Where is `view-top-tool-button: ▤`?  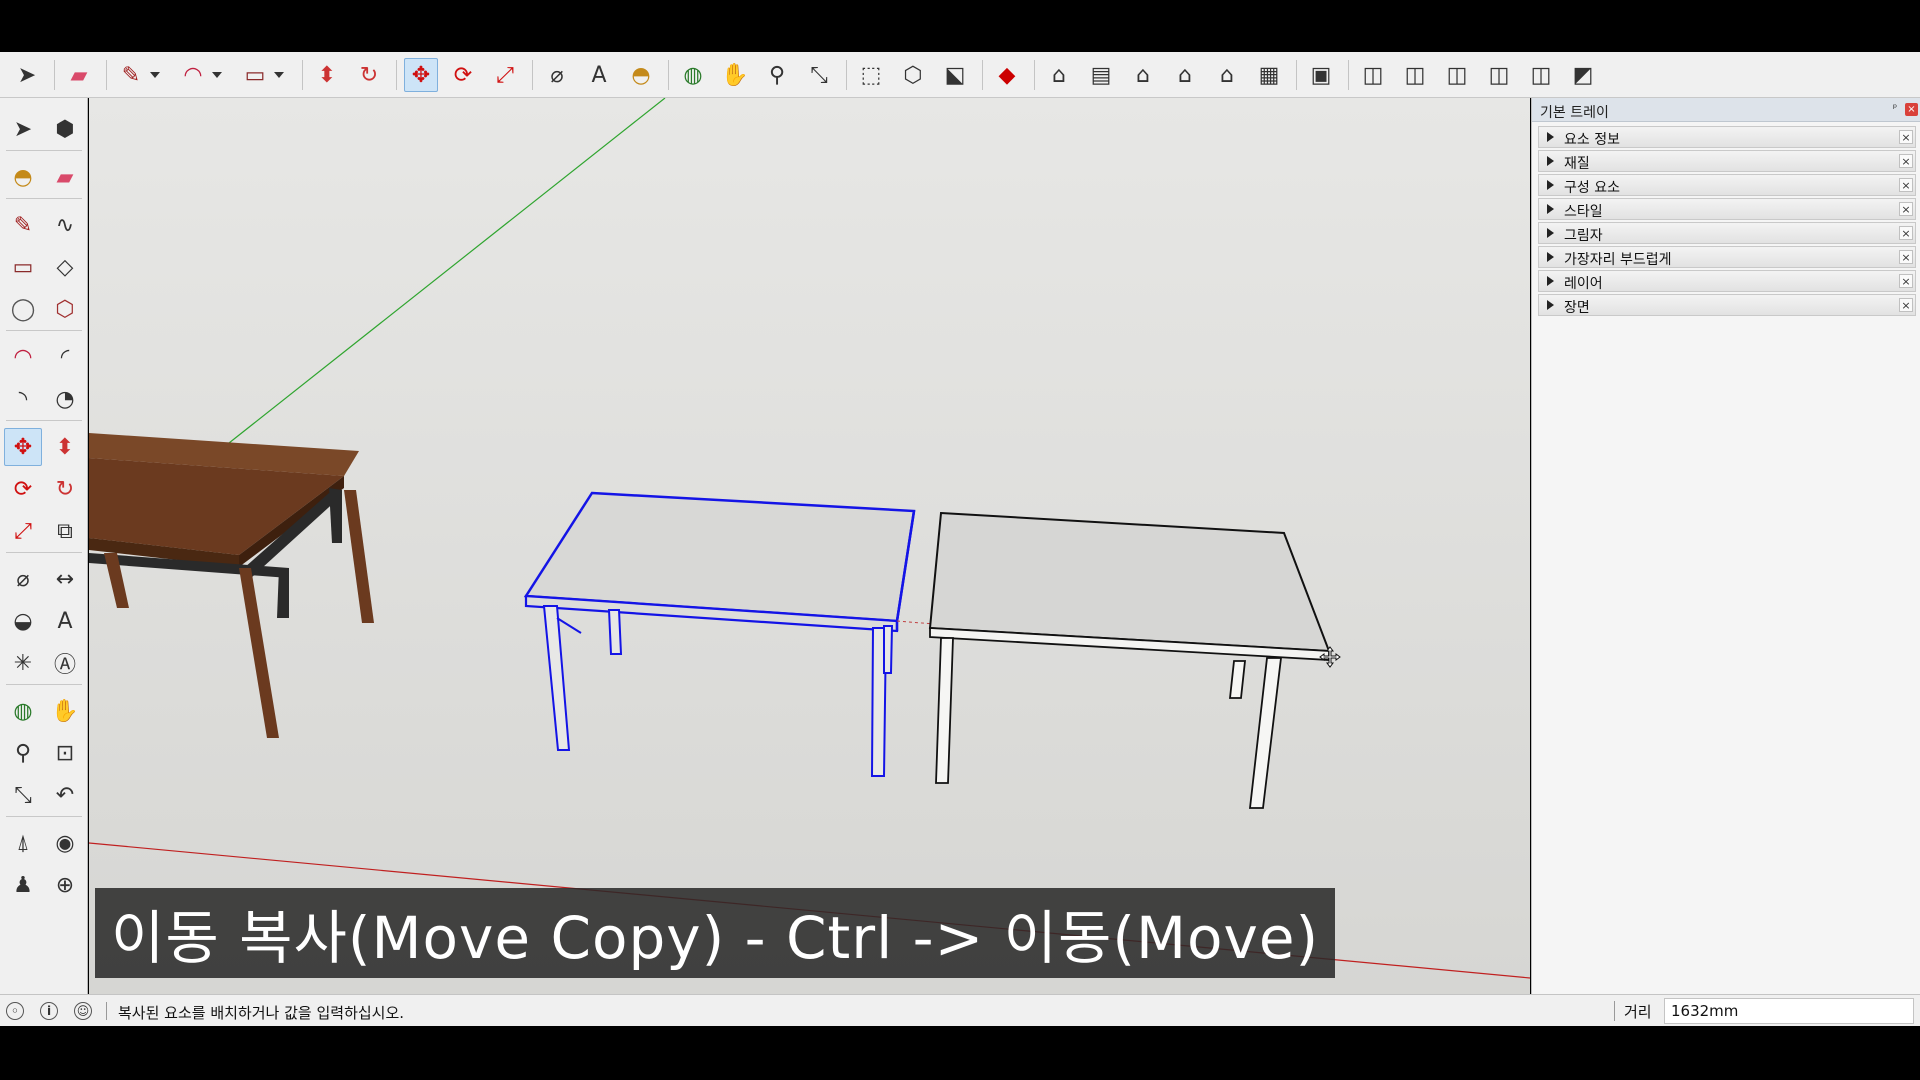 view-top-tool-button: ▤ is located at coordinates (1101, 75).